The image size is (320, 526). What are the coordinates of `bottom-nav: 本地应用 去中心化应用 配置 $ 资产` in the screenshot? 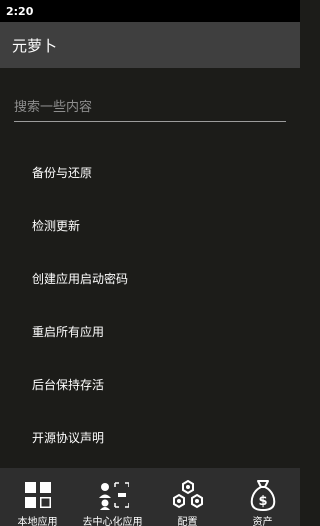 It's located at (150, 497).